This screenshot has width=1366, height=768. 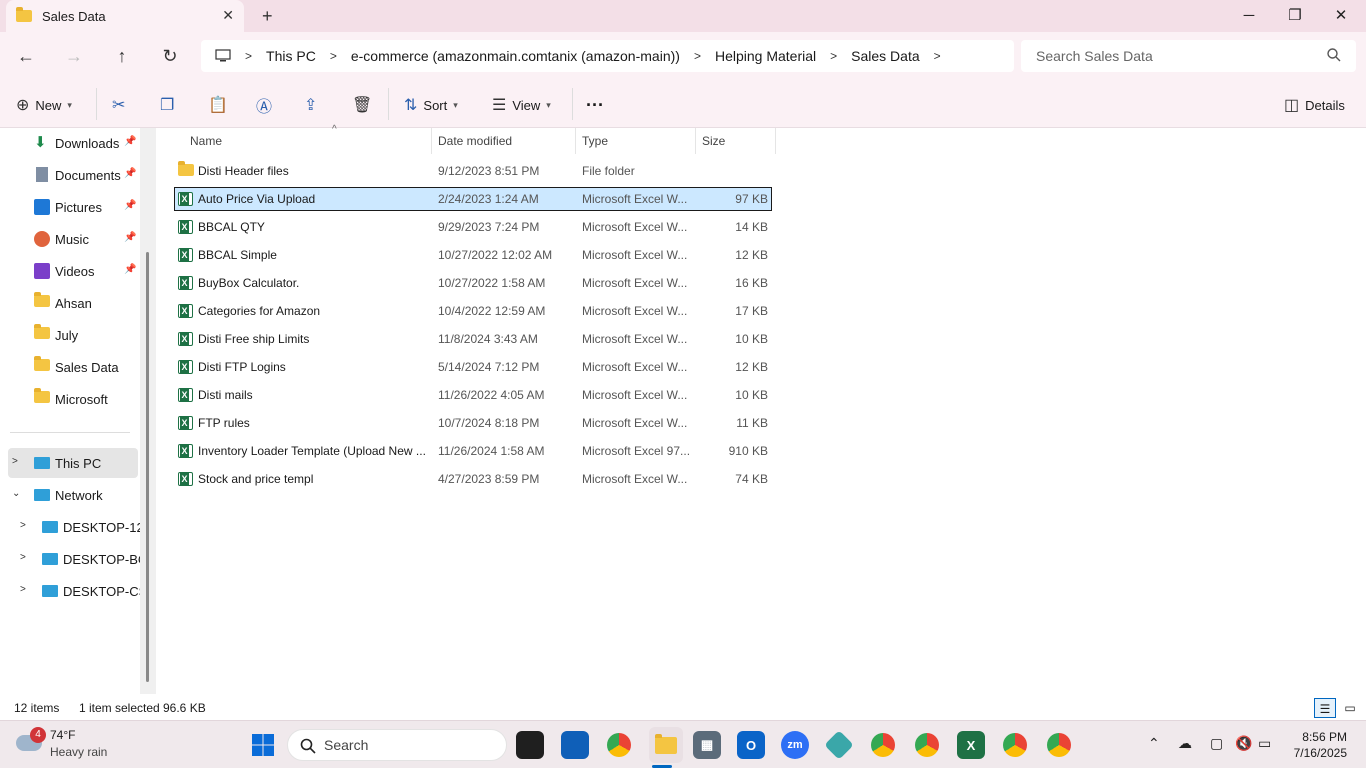 What do you see at coordinates (521, 105) in the screenshot?
I see `view-button: ☰ View ▾` at bounding box center [521, 105].